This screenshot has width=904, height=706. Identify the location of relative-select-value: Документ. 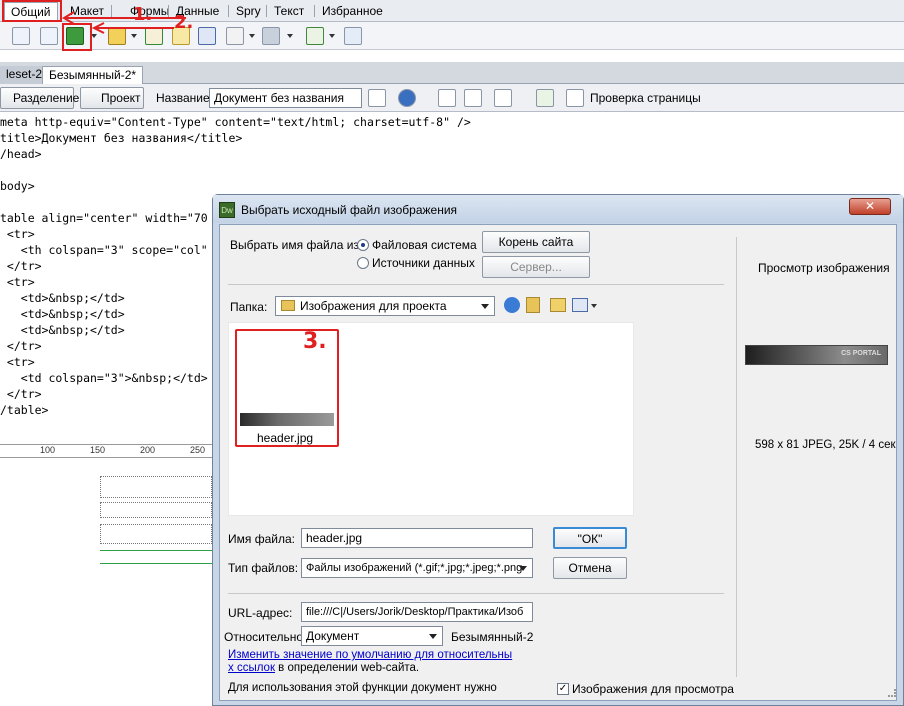
(333, 636).